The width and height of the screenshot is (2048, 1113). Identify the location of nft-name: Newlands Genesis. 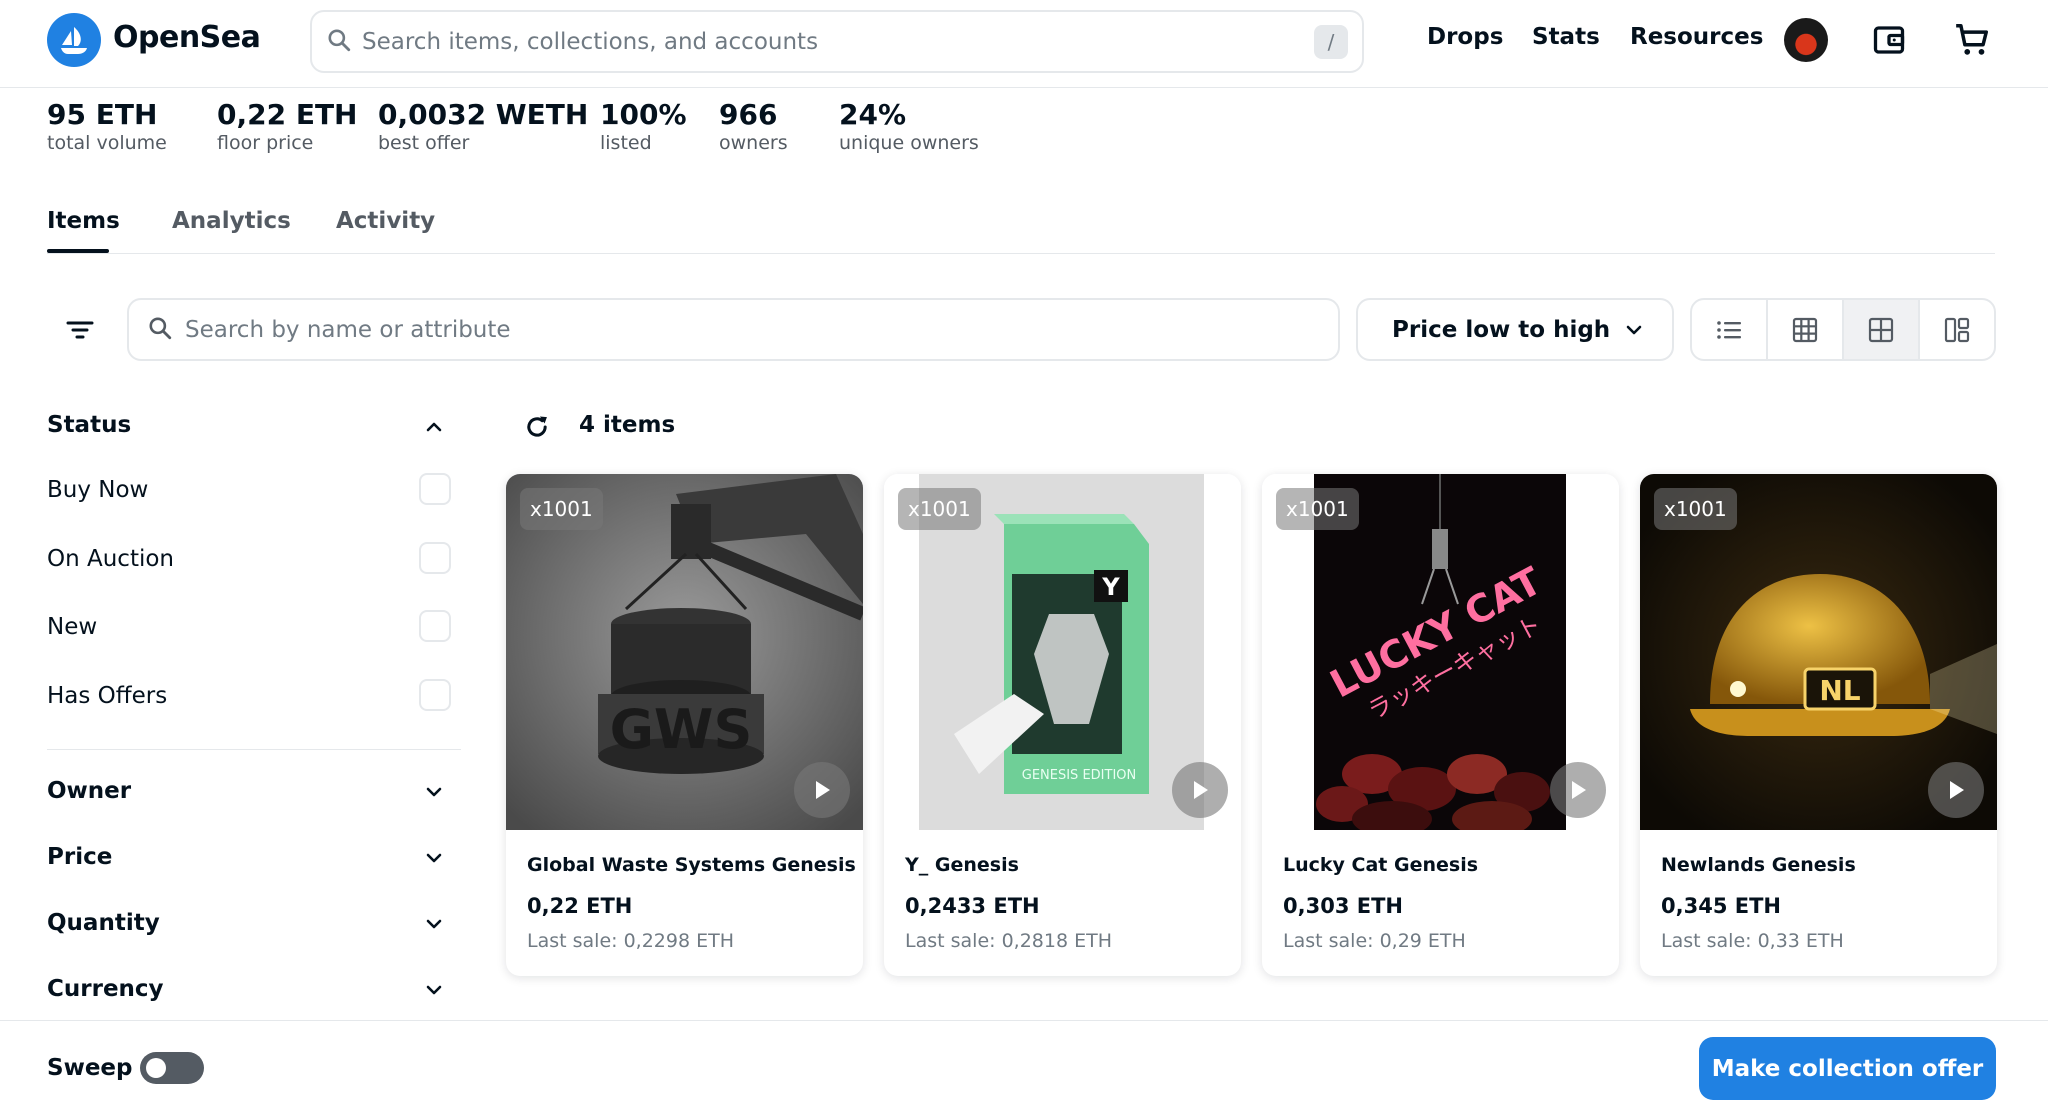
(1758, 865).